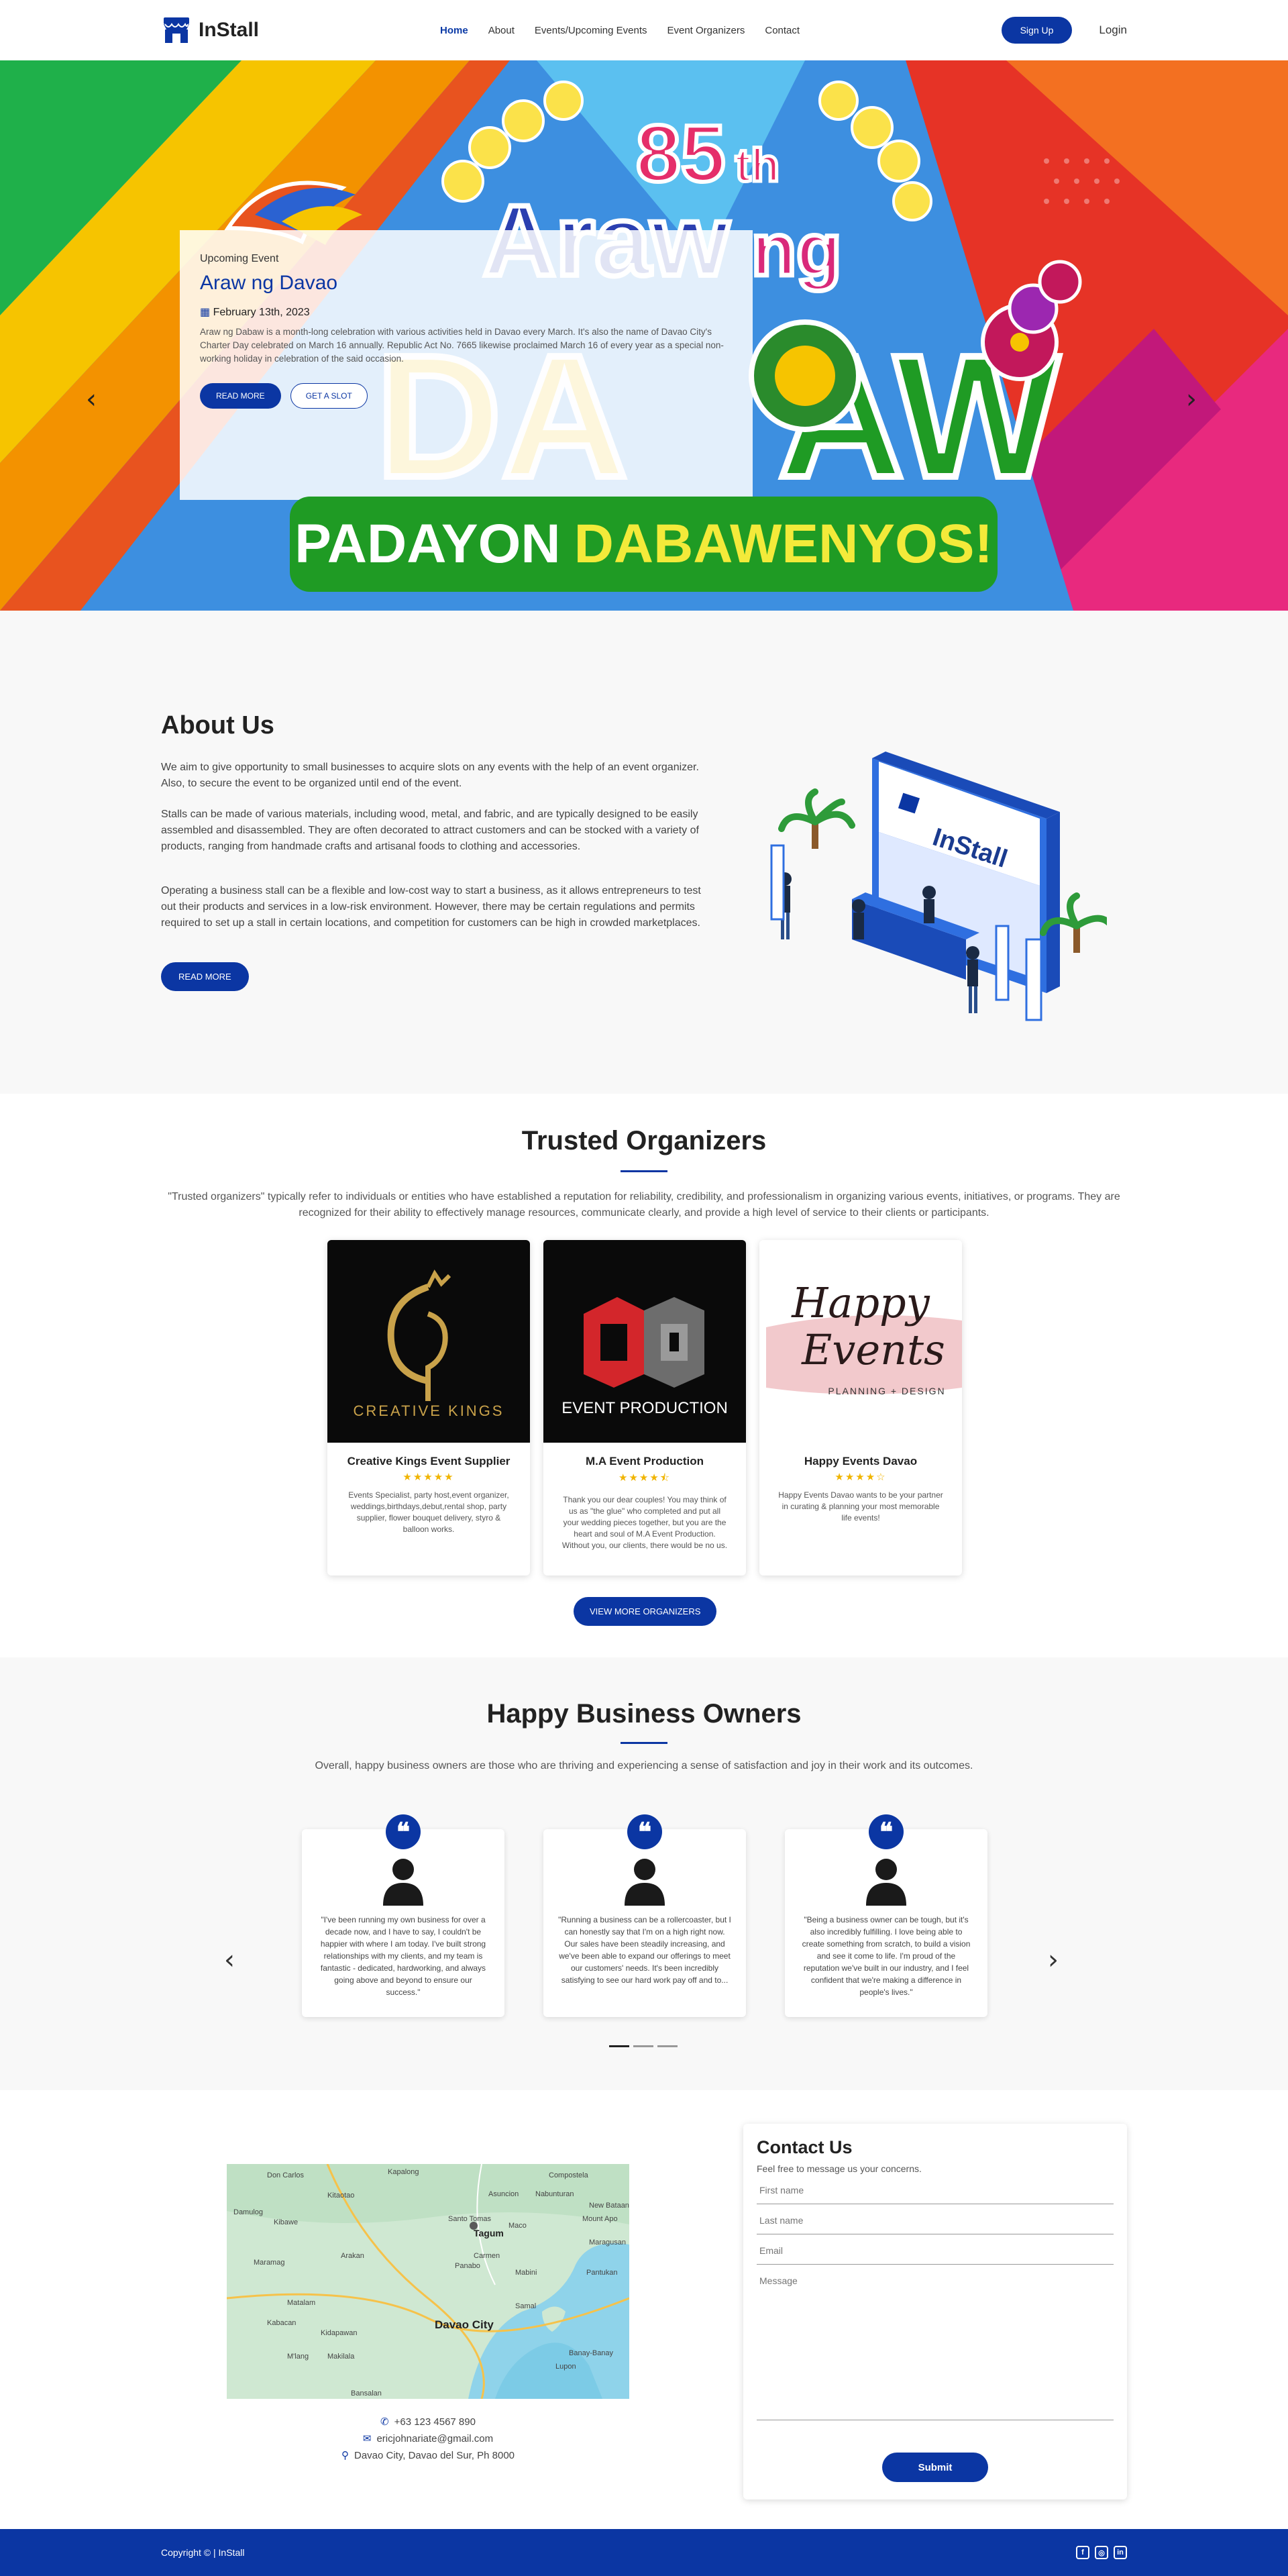 Image resolution: width=1288 pixels, height=2576 pixels. What do you see at coordinates (261, 312) in the screenshot?
I see `event-date-text: February 13th, 2023` at bounding box center [261, 312].